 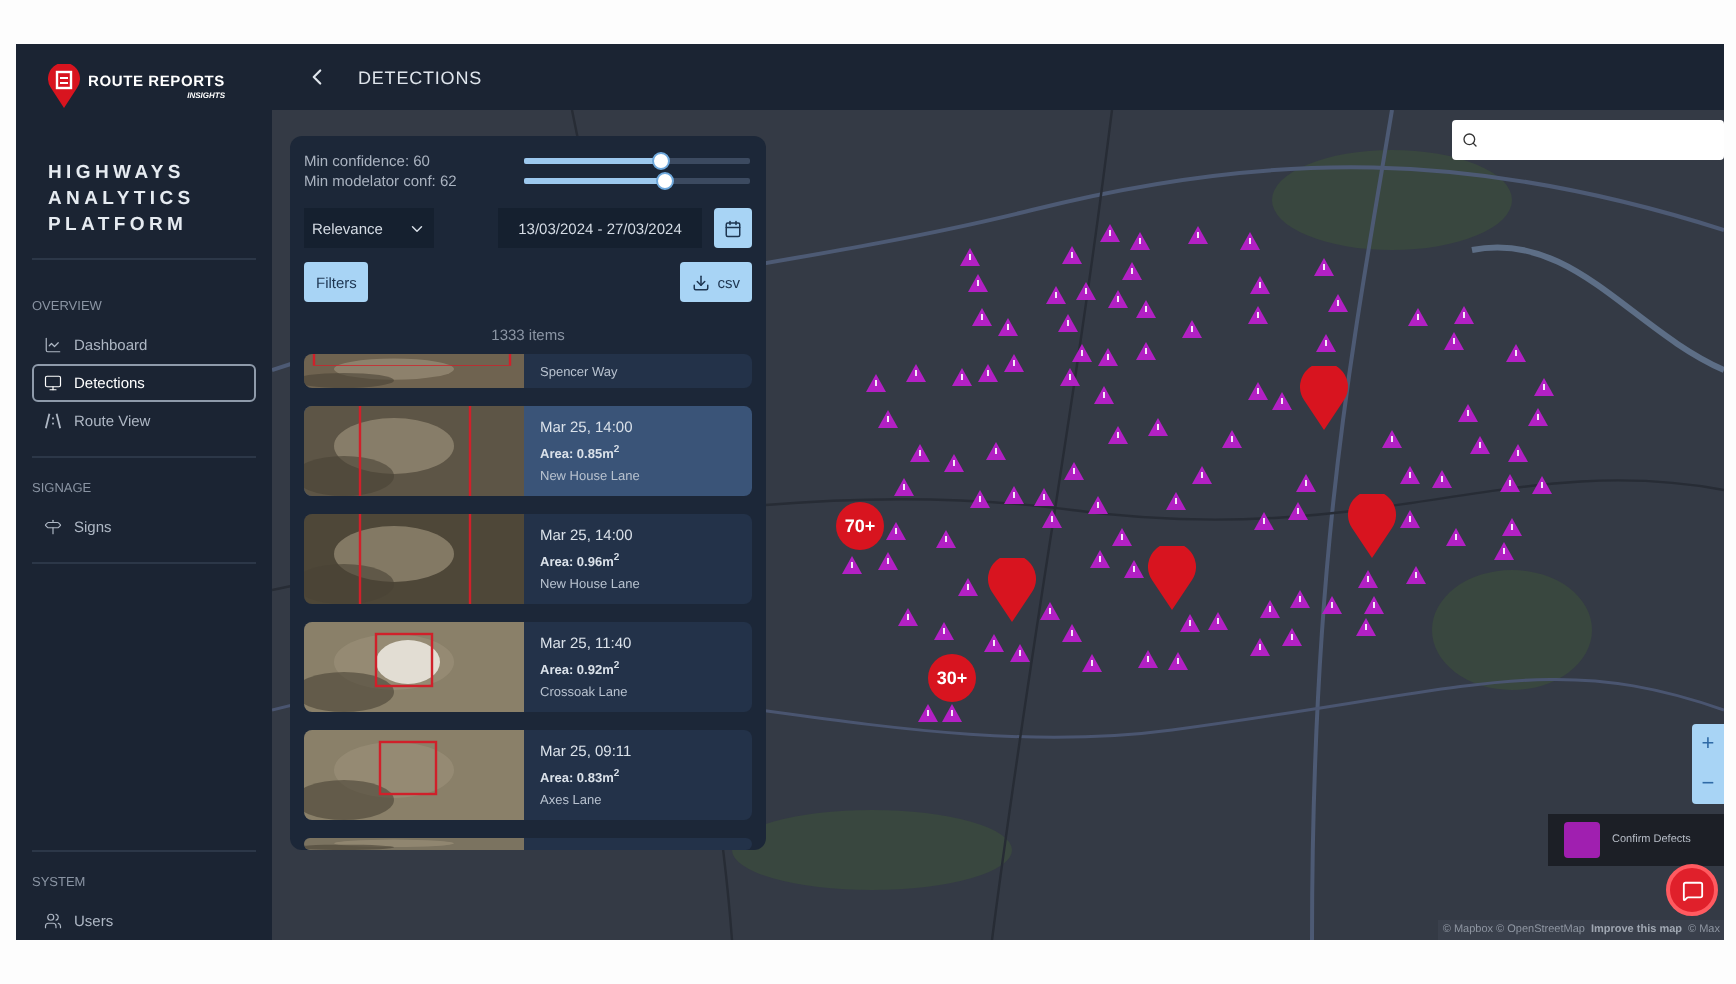 What do you see at coordinates (64, 86) in the screenshot?
I see `logo-pin-icon` at bounding box center [64, 86].